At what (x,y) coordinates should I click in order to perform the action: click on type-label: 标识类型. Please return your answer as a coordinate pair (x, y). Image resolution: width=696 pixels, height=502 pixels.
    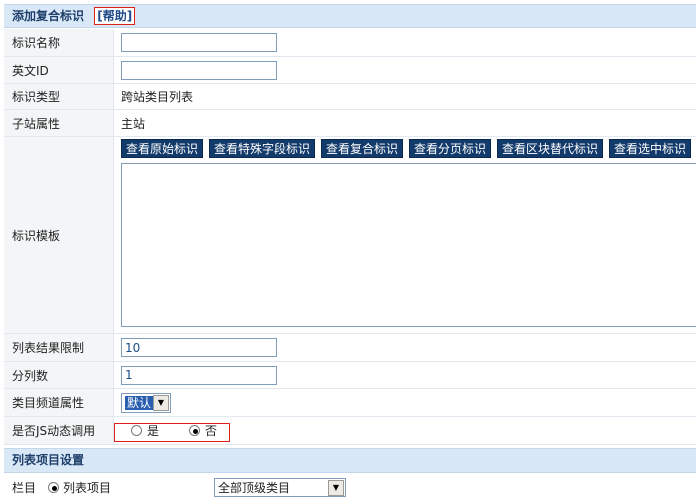
    Looking at the image, I should click on (59, 96).